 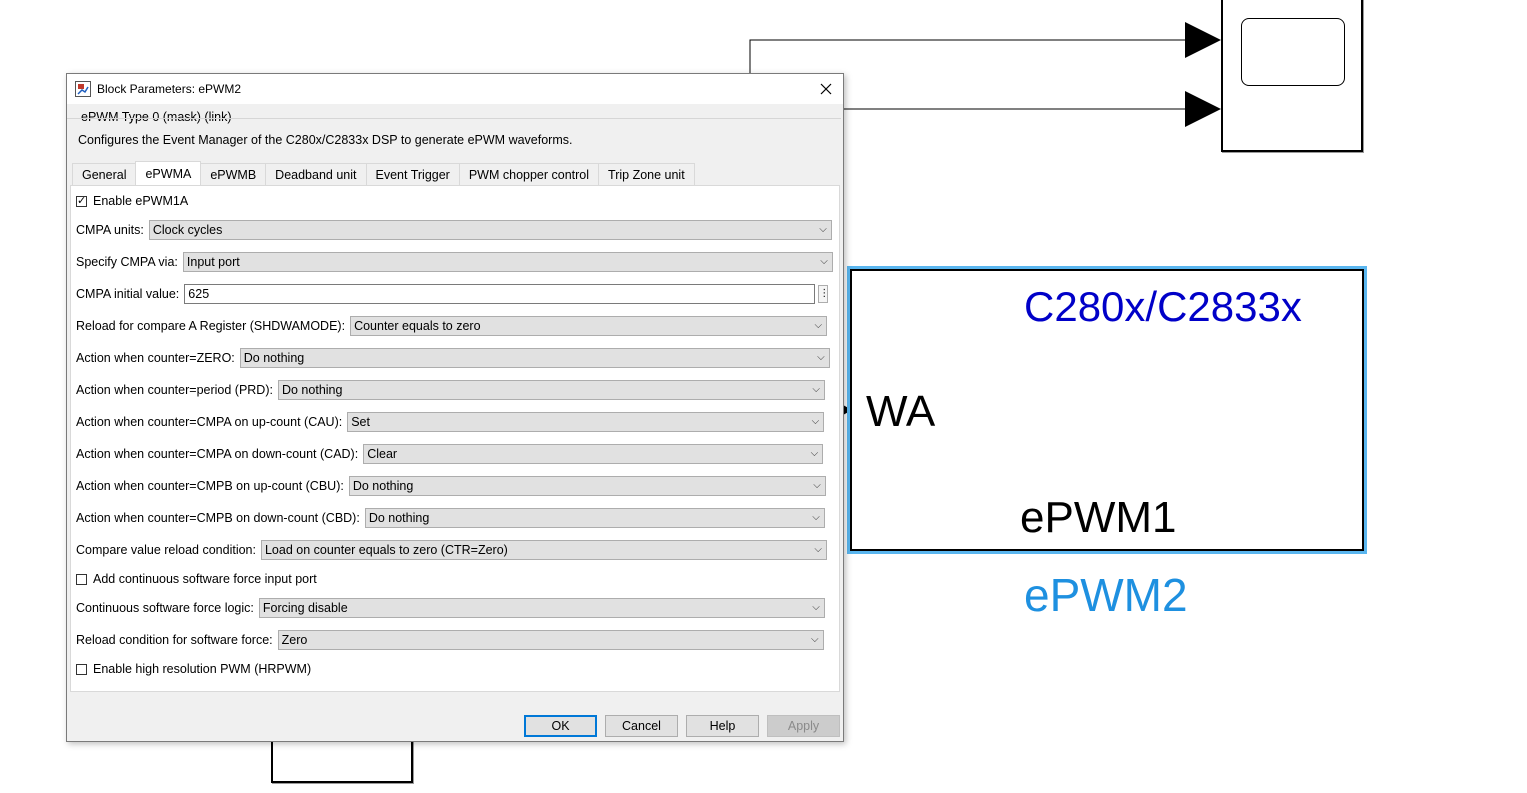 I want to click on enable-hrpwm-row: Enable high resolution PWM (HRPWM), so click(x=196, y=669).